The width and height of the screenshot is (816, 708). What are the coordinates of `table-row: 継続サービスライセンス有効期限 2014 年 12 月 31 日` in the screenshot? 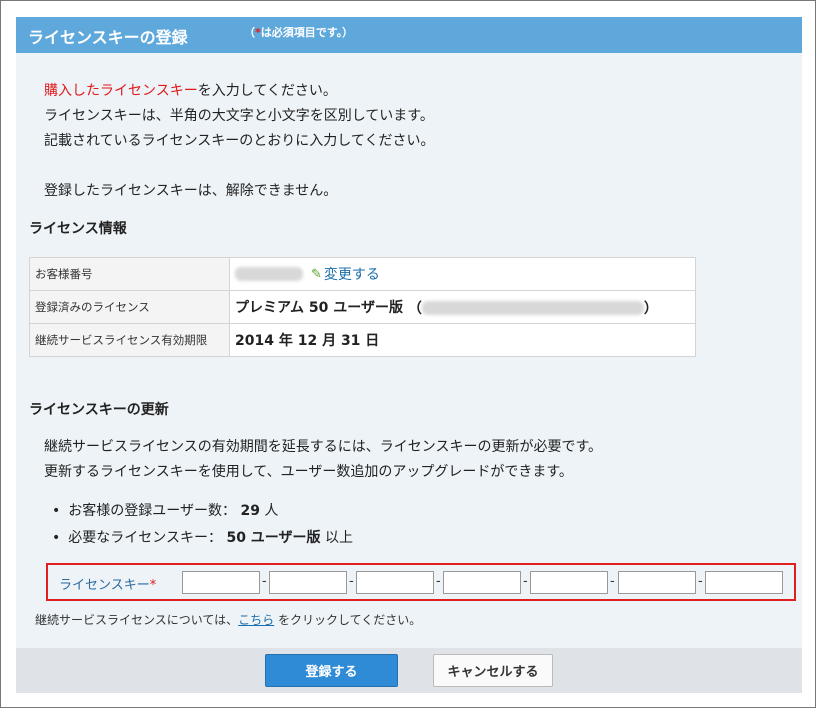 It's located at (362, 340).